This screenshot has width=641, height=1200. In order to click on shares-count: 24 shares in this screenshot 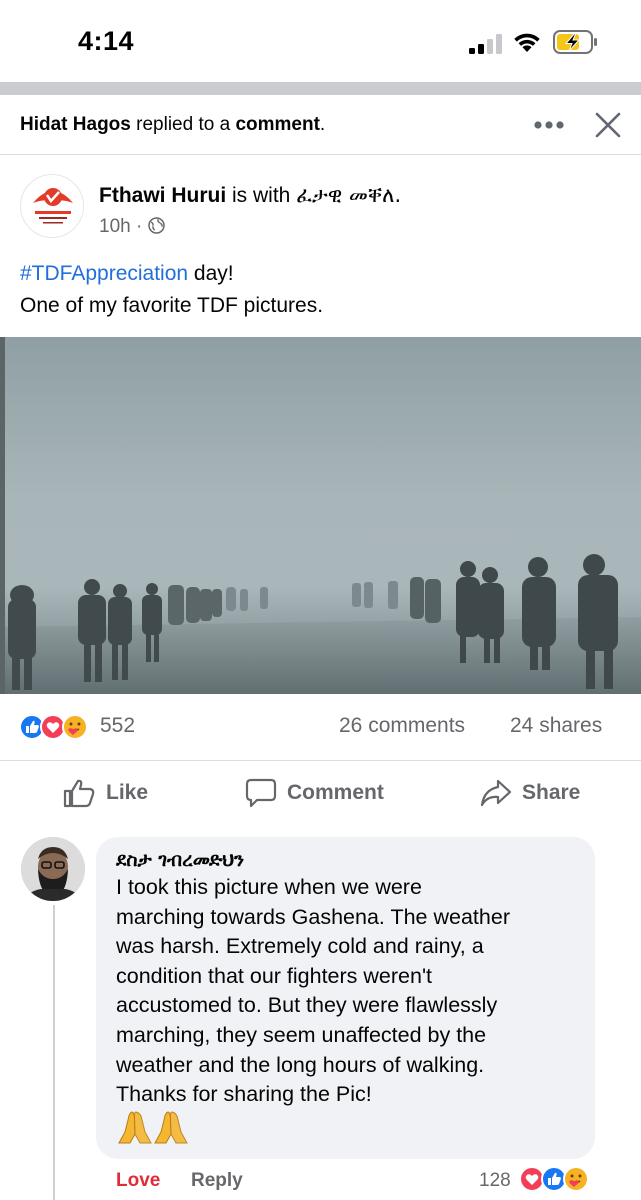, I will do `click(556, 726)`.